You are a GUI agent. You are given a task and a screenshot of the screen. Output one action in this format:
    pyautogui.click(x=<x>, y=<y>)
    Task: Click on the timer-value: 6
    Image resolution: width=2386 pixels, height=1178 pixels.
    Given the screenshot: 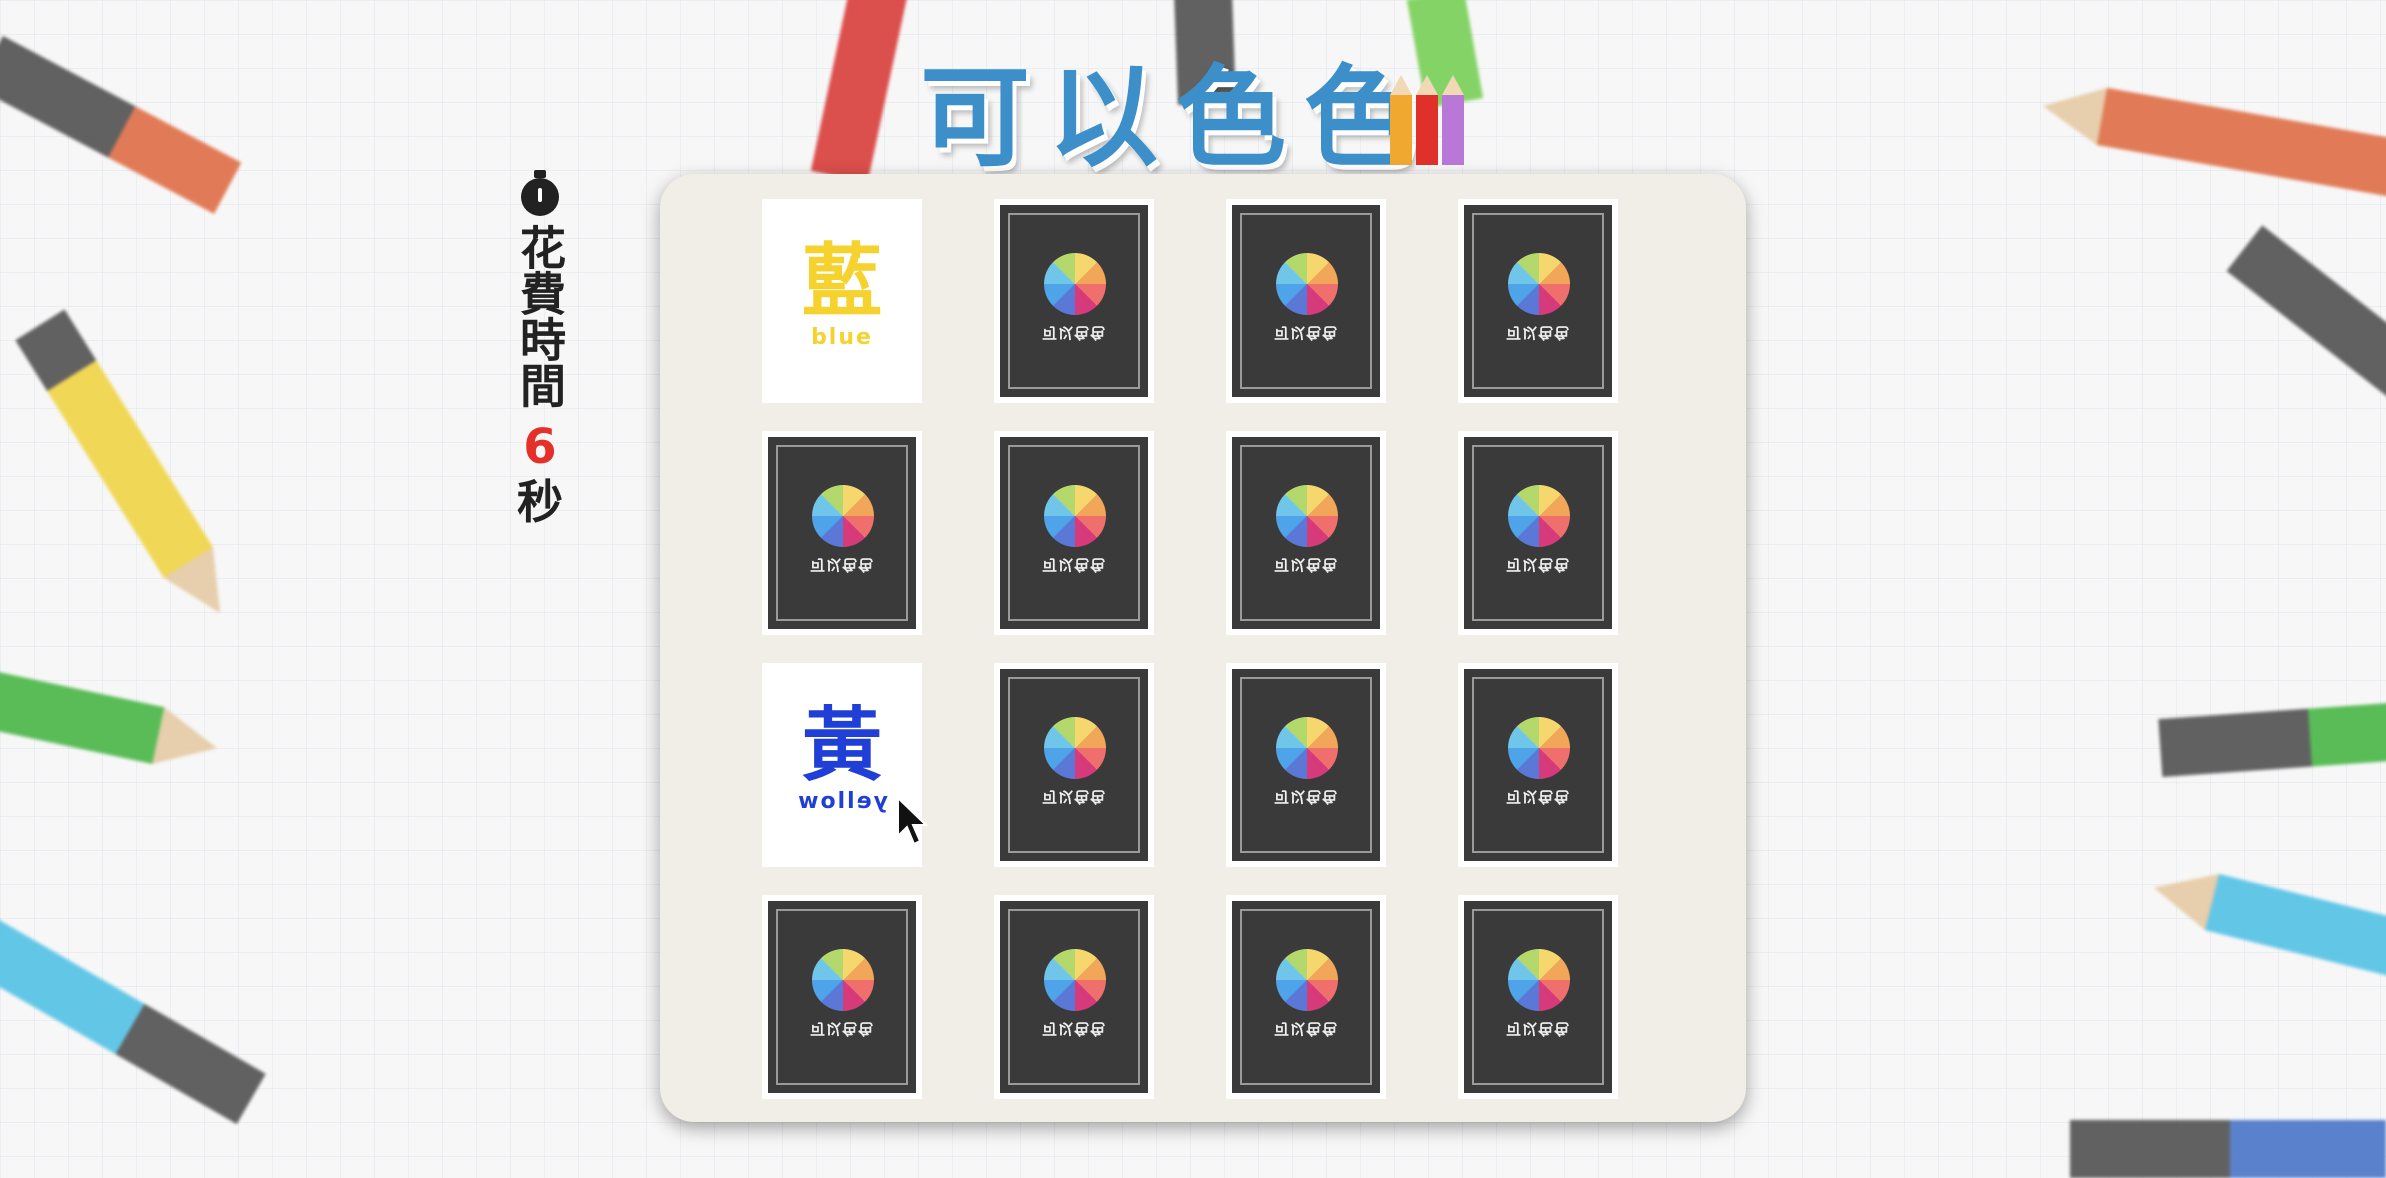 What is the action you would take?
    pyautogui.click(x=540, y=447)
    